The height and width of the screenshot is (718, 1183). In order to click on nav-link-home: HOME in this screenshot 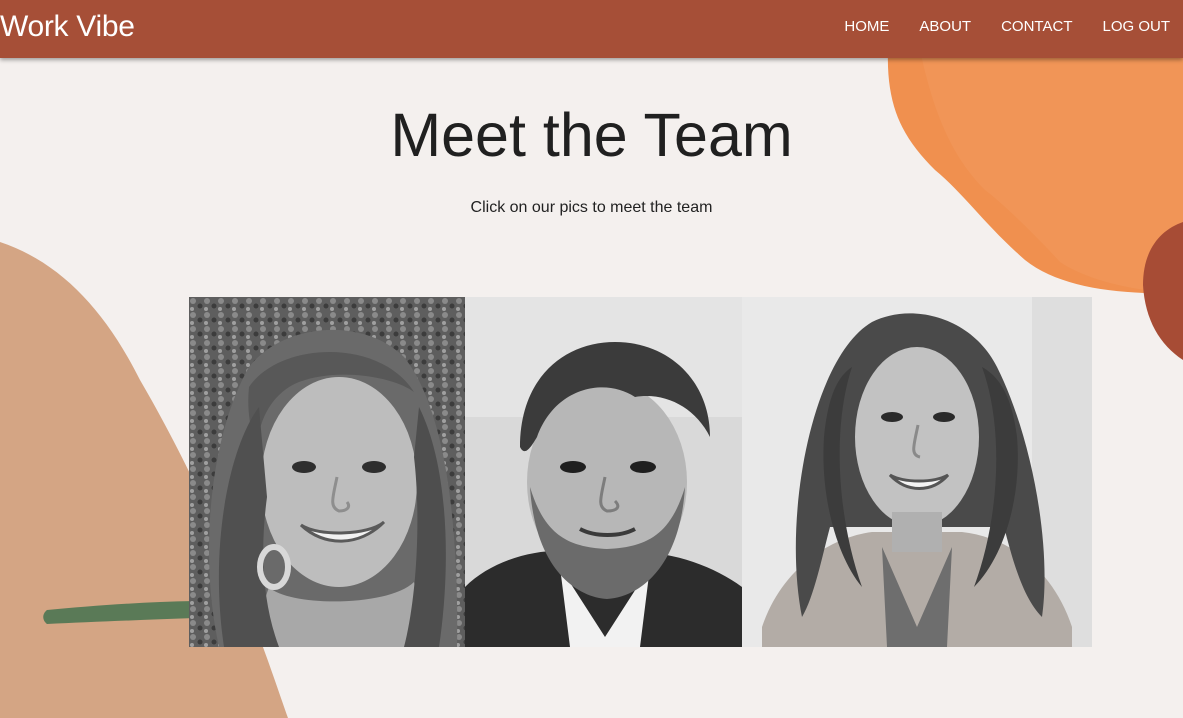, I will do `click(866, 26)`.